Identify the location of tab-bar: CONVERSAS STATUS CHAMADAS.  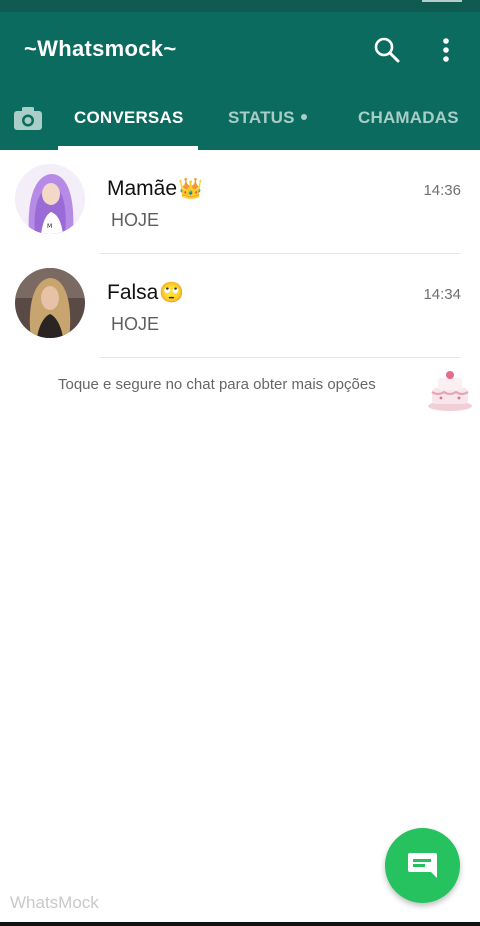
(240, 121).